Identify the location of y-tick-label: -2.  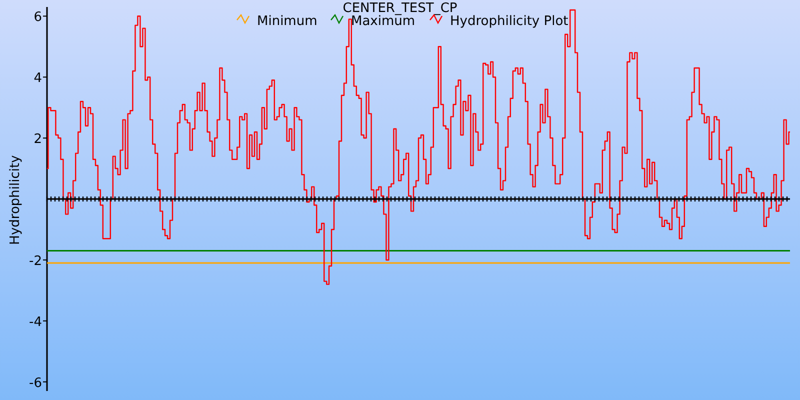
(35, 261).